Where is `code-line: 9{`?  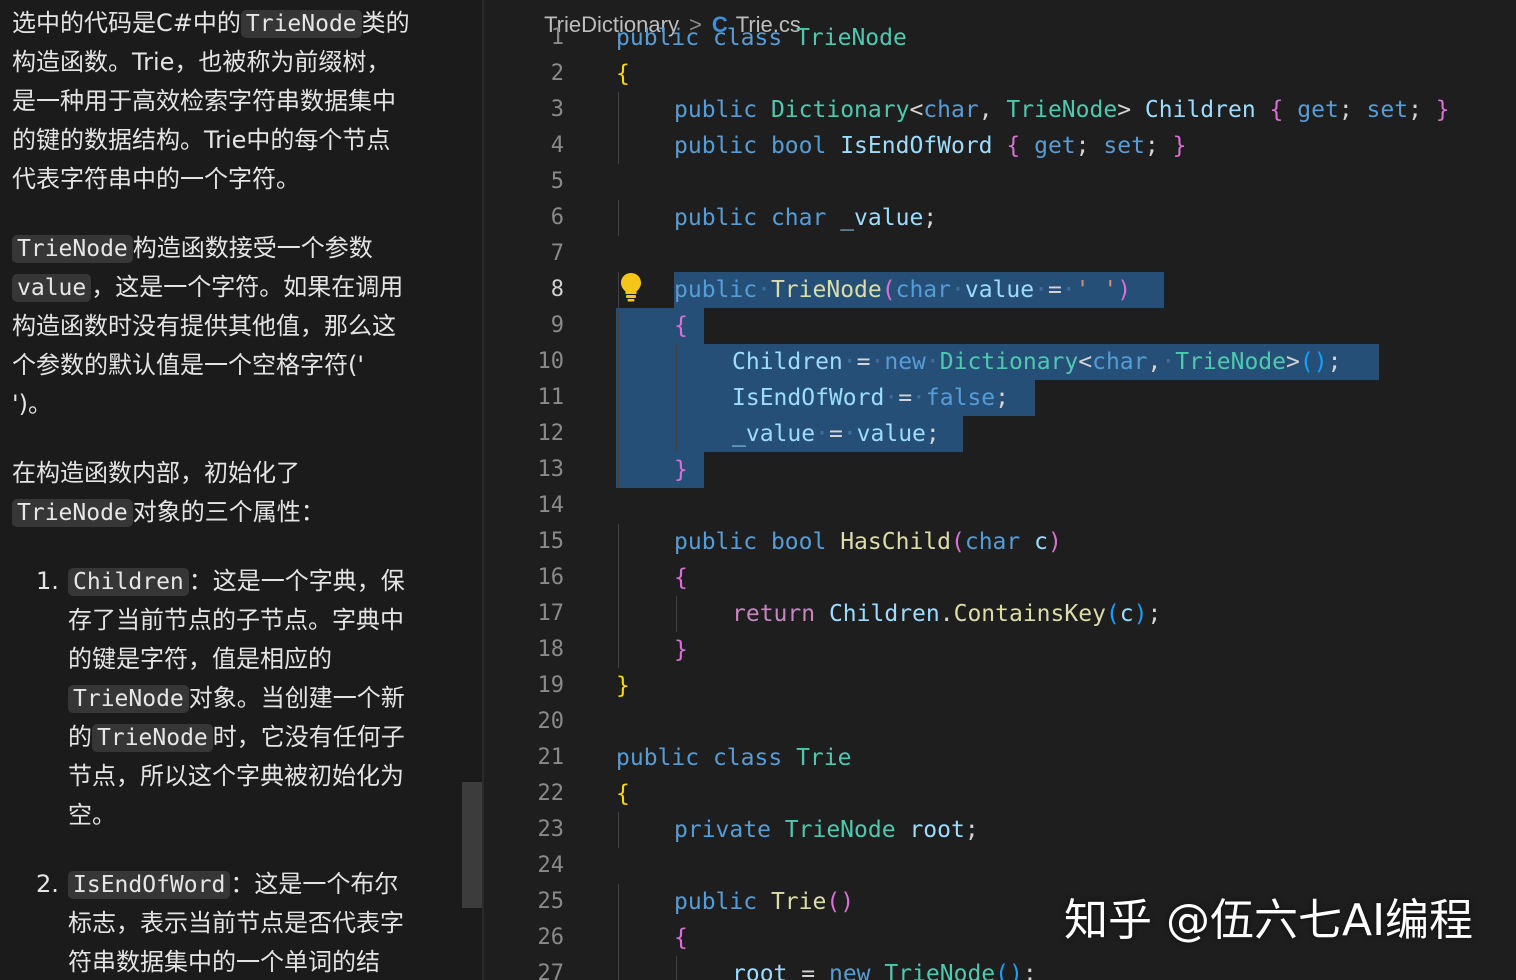 code-line: 9{ is located at coordinates (1000, 326).